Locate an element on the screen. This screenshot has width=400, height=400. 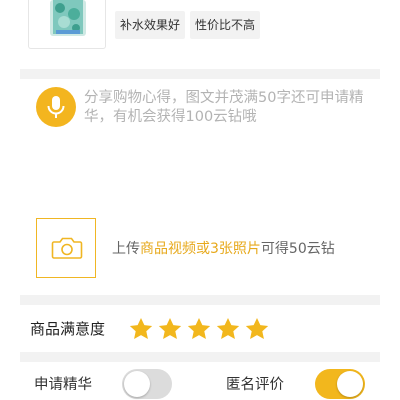
review-text-input: 分享购物心得，图文并茂满50字还可申请精华，有机会获得100云钻哦 is located at coordinates (229, 108).